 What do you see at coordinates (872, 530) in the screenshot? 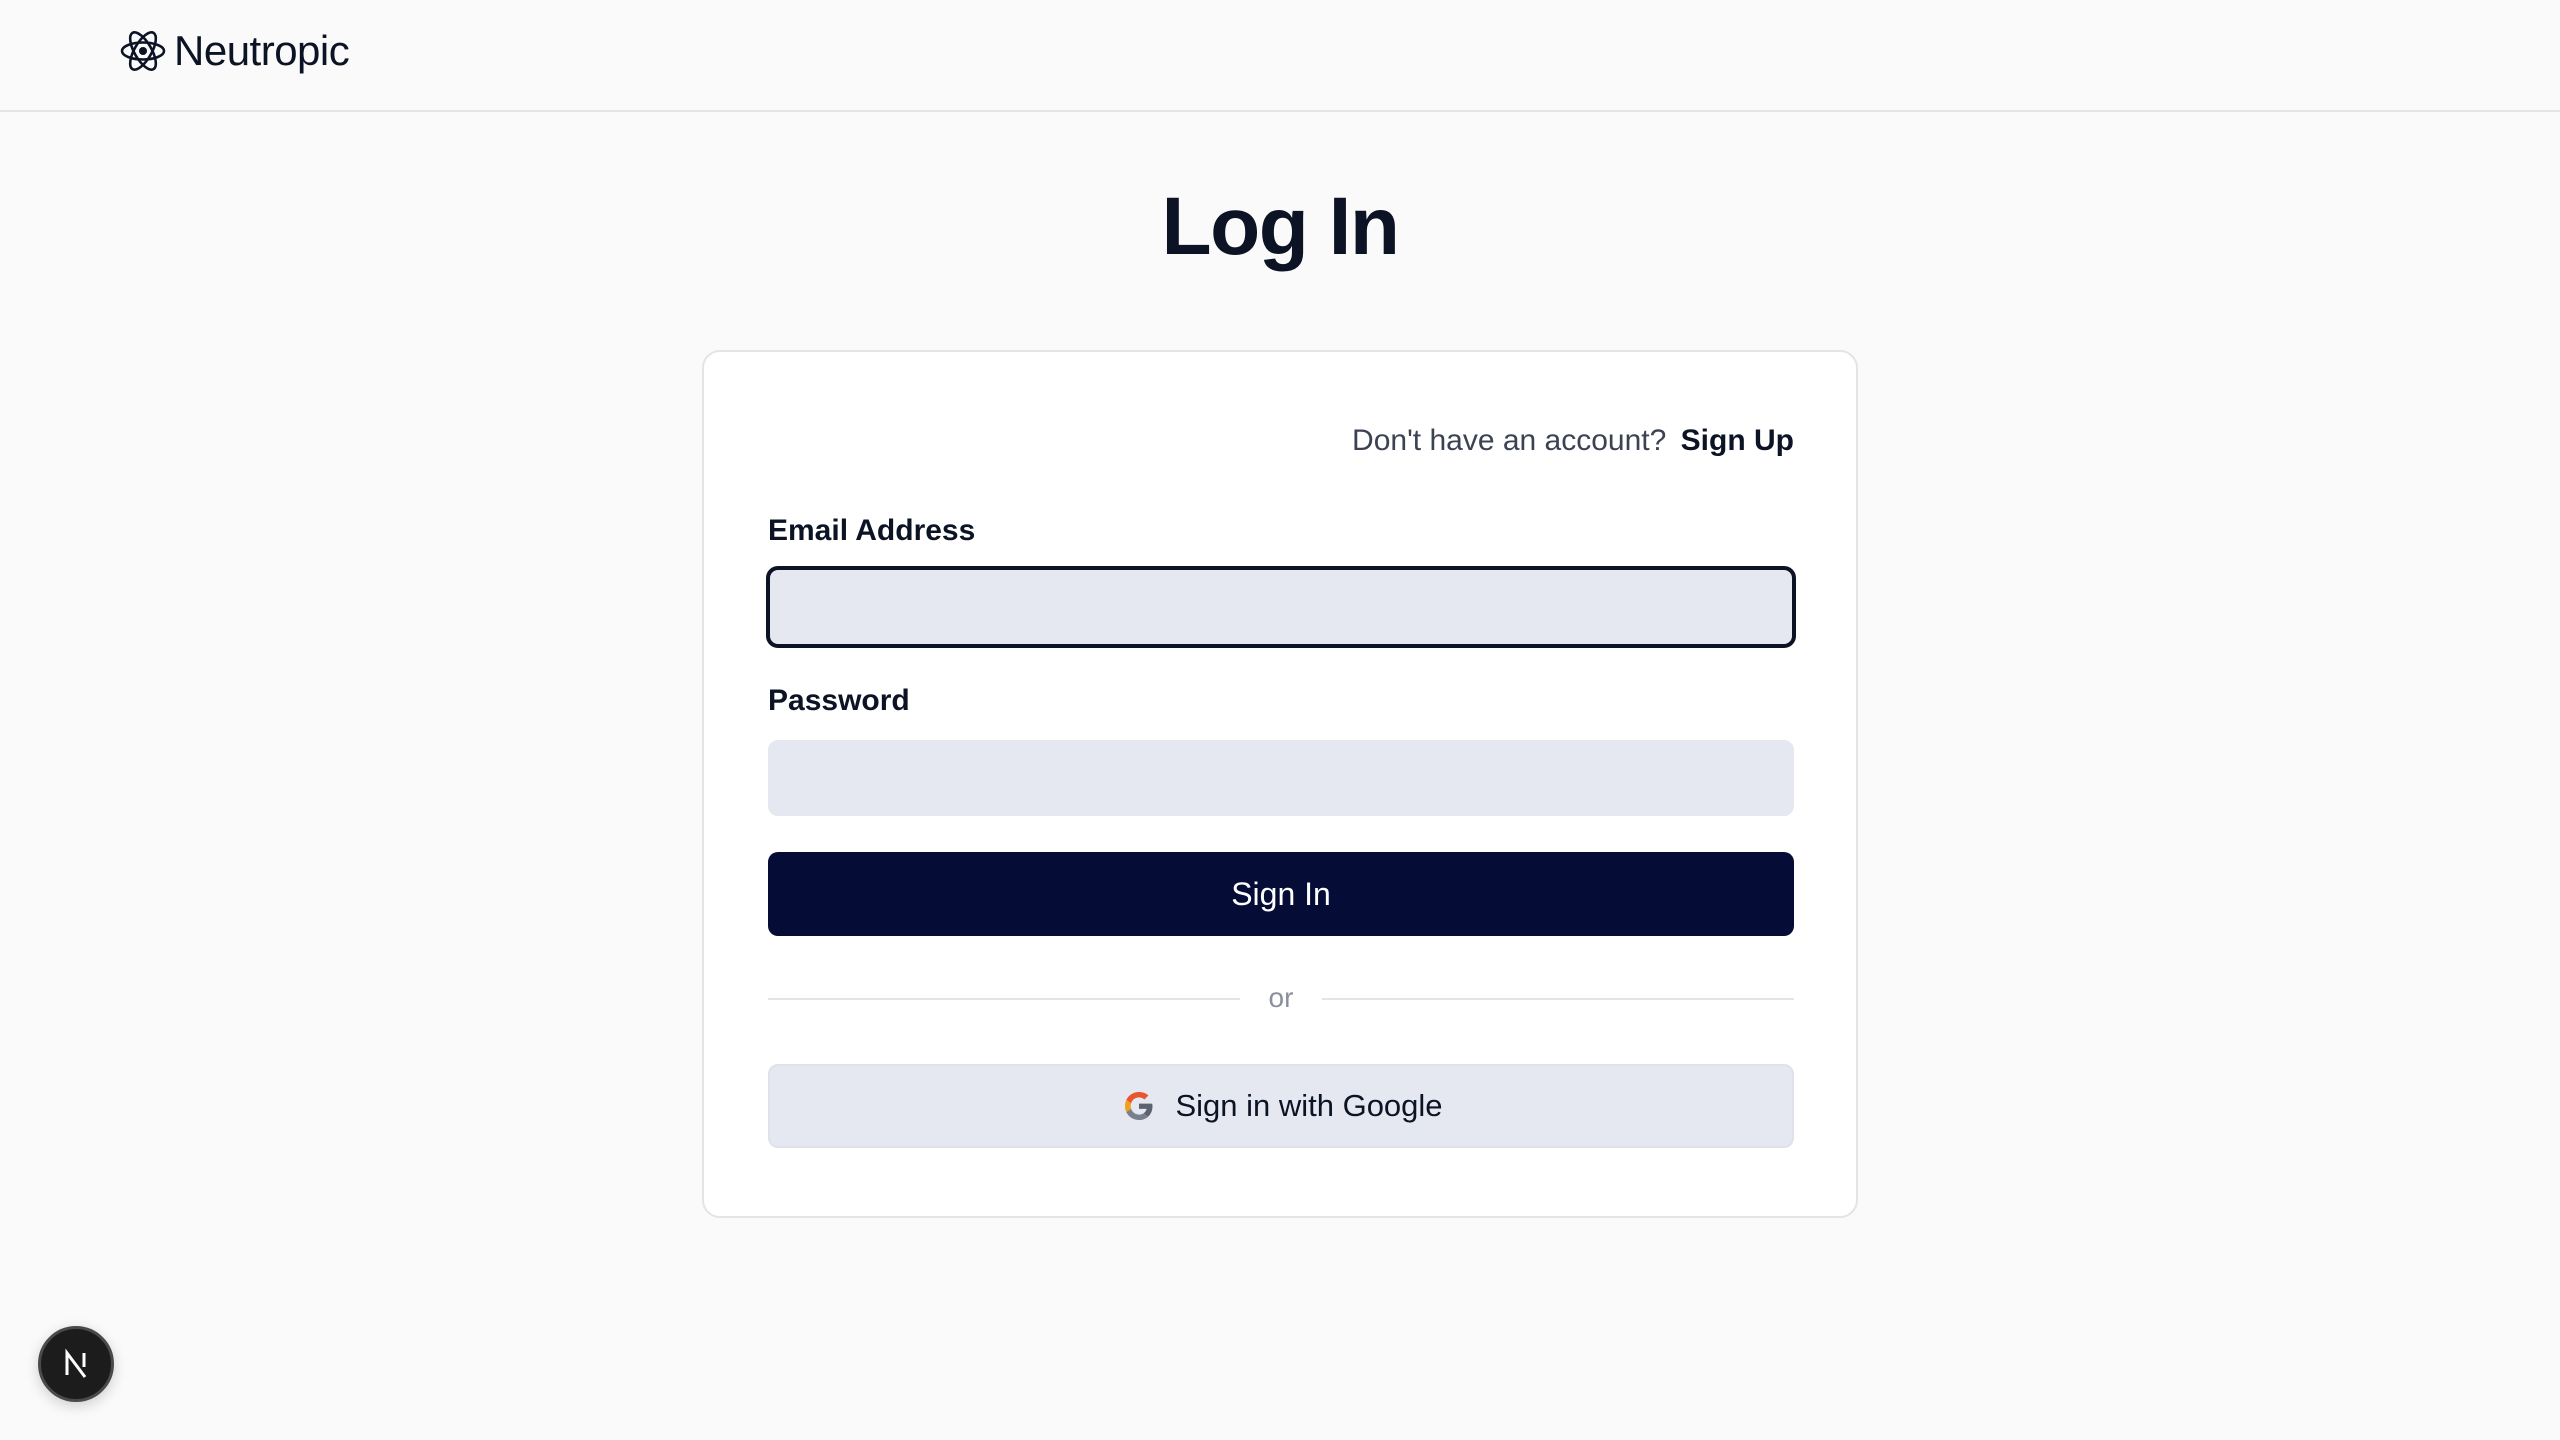
I see `email-label: Email Address` at bounding box center [872, 530].